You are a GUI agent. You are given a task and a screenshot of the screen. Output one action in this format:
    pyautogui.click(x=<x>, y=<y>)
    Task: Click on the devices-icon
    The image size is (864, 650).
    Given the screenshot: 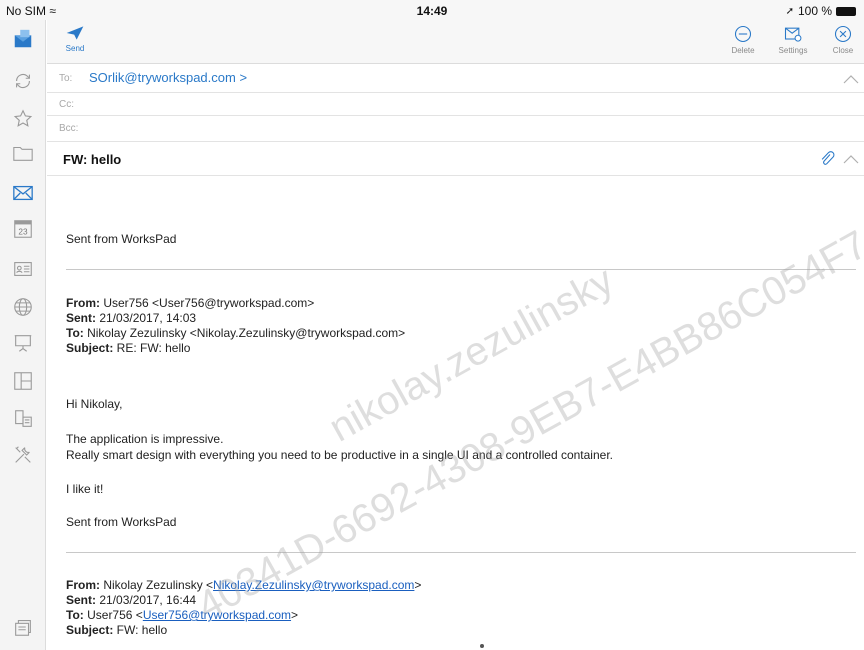 What is the action you would take?
    pyautogui.click(x=23, y=419)
    